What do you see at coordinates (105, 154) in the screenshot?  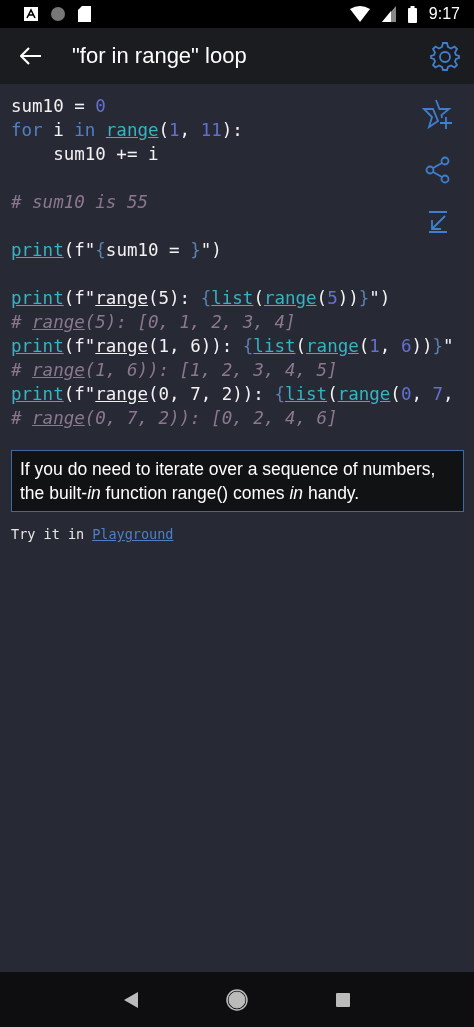 I see `code-line: sum10 += i` at bounding box center [105, 154].